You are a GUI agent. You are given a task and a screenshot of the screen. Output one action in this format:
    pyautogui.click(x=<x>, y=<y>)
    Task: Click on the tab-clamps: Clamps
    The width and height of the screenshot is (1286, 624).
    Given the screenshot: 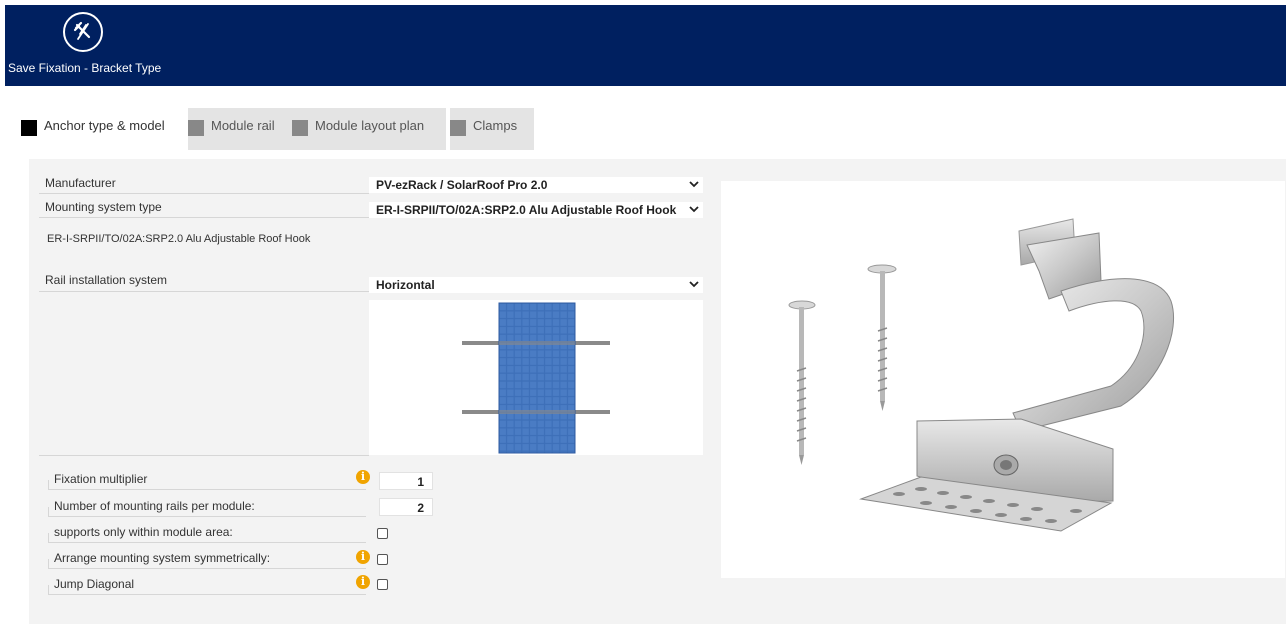 What is the action you would take?
    pyautogui.click(x=492, y=129)
    